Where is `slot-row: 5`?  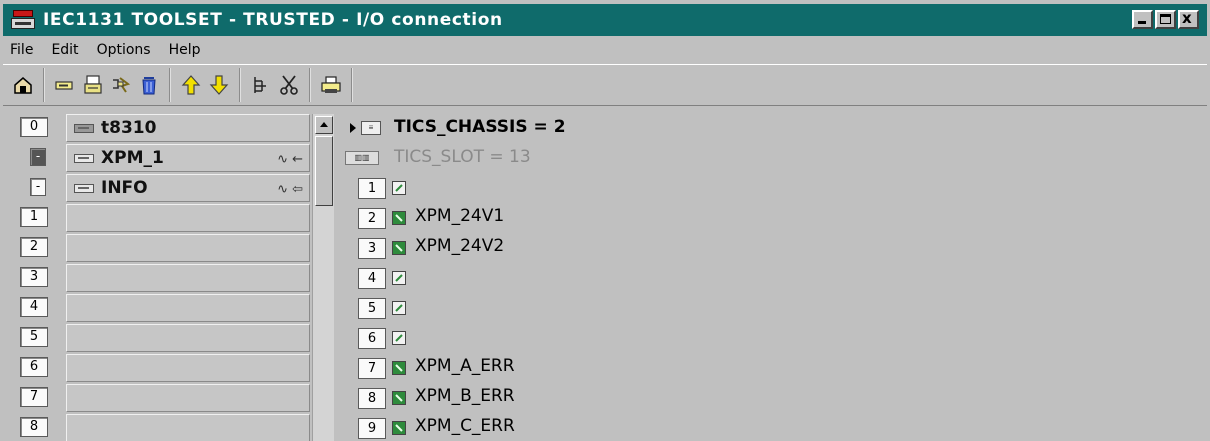 slot-row: 5 is located at coordinates (166, 338).